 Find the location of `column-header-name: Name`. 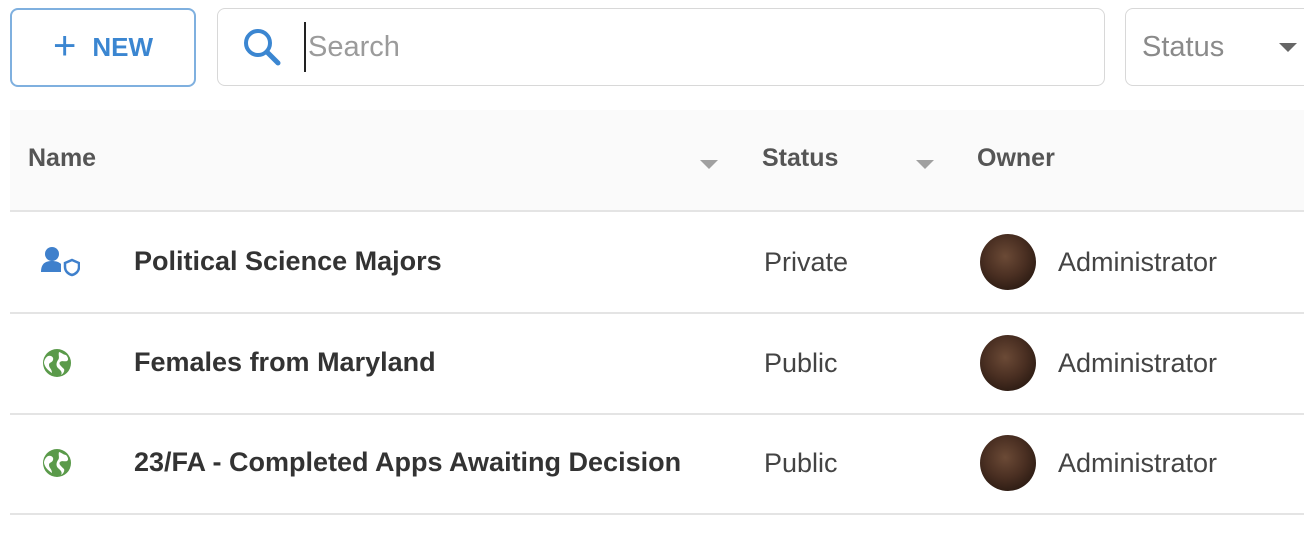

column-header-name: Name is located at coordinates (62, 158).